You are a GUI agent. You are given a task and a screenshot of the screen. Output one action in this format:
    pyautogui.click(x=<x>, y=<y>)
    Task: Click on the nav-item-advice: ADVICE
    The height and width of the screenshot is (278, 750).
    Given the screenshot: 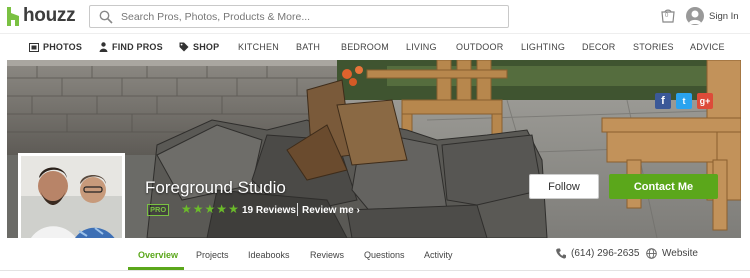 What is the action you would take?
    pyautogui.click(x=707, y=47)
    